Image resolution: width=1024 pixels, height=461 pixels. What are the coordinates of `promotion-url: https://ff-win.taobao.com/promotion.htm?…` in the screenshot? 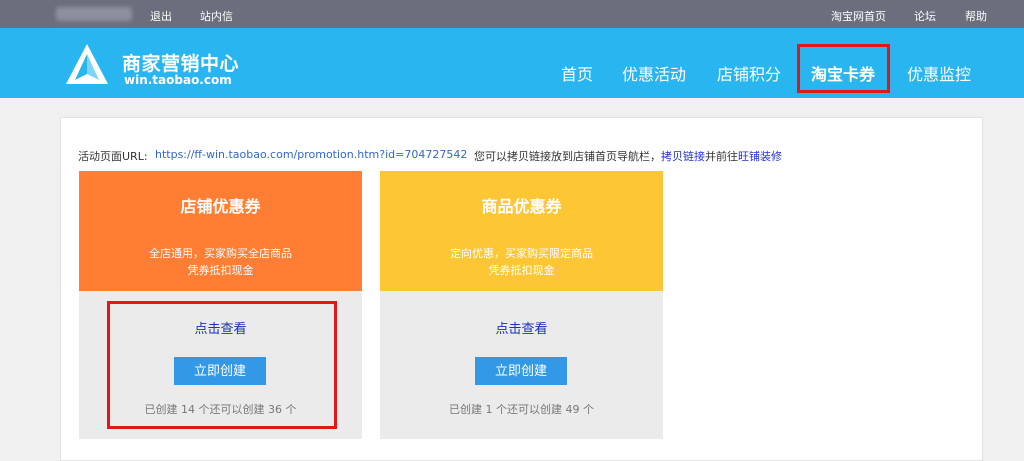 It's located at (311, 154).